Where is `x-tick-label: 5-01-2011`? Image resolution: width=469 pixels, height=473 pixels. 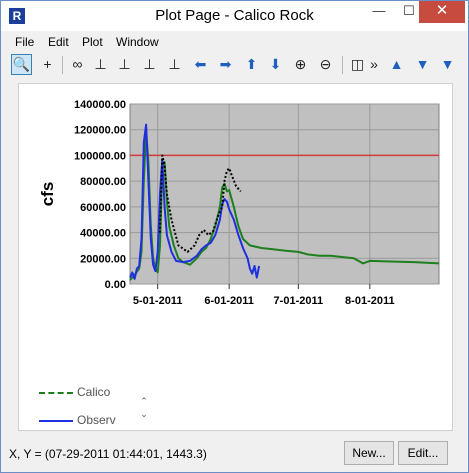
x-tick-label: 5-01-2011 is located at coordinates (158, 301).